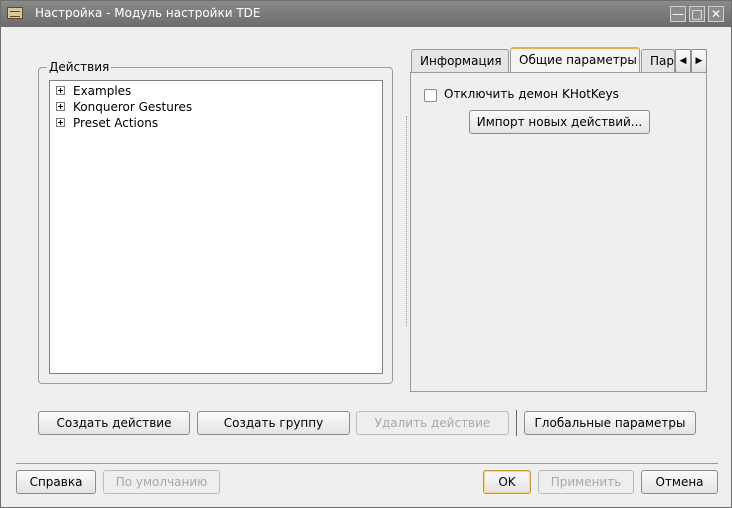 The height and width of the screenshot is (508, 732). Describe the element at coordinates (56, 482) in the screenshot. I see `help-button: Справка` at that location.